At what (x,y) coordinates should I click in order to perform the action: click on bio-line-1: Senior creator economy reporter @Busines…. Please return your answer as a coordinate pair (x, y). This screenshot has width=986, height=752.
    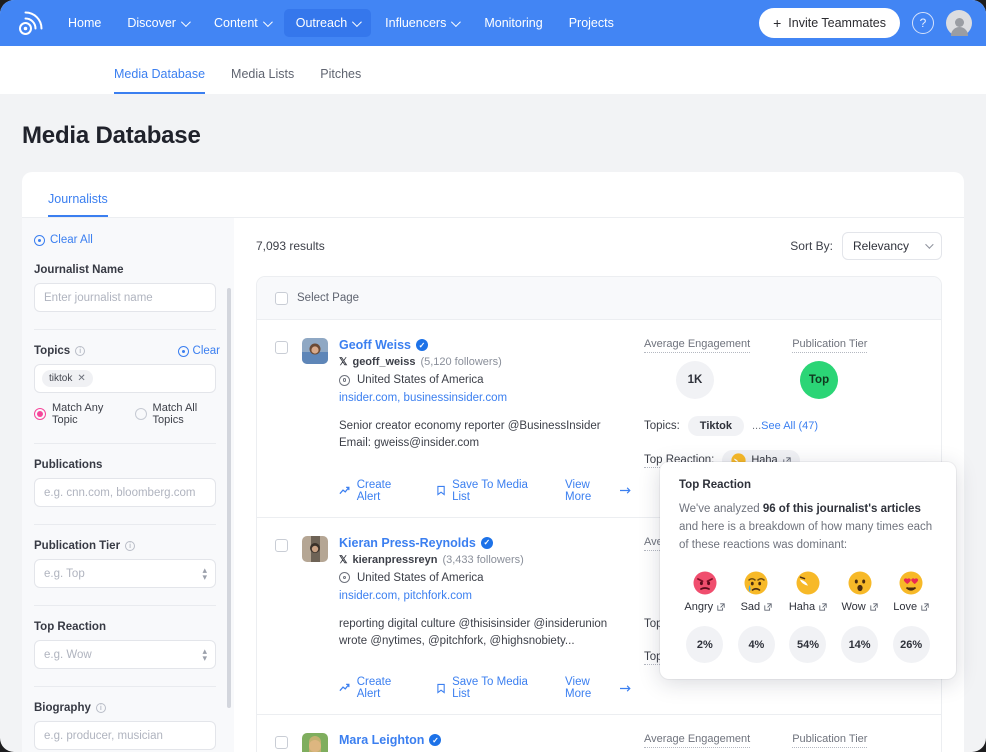
    Looking at the image, I should click on (470, 426).